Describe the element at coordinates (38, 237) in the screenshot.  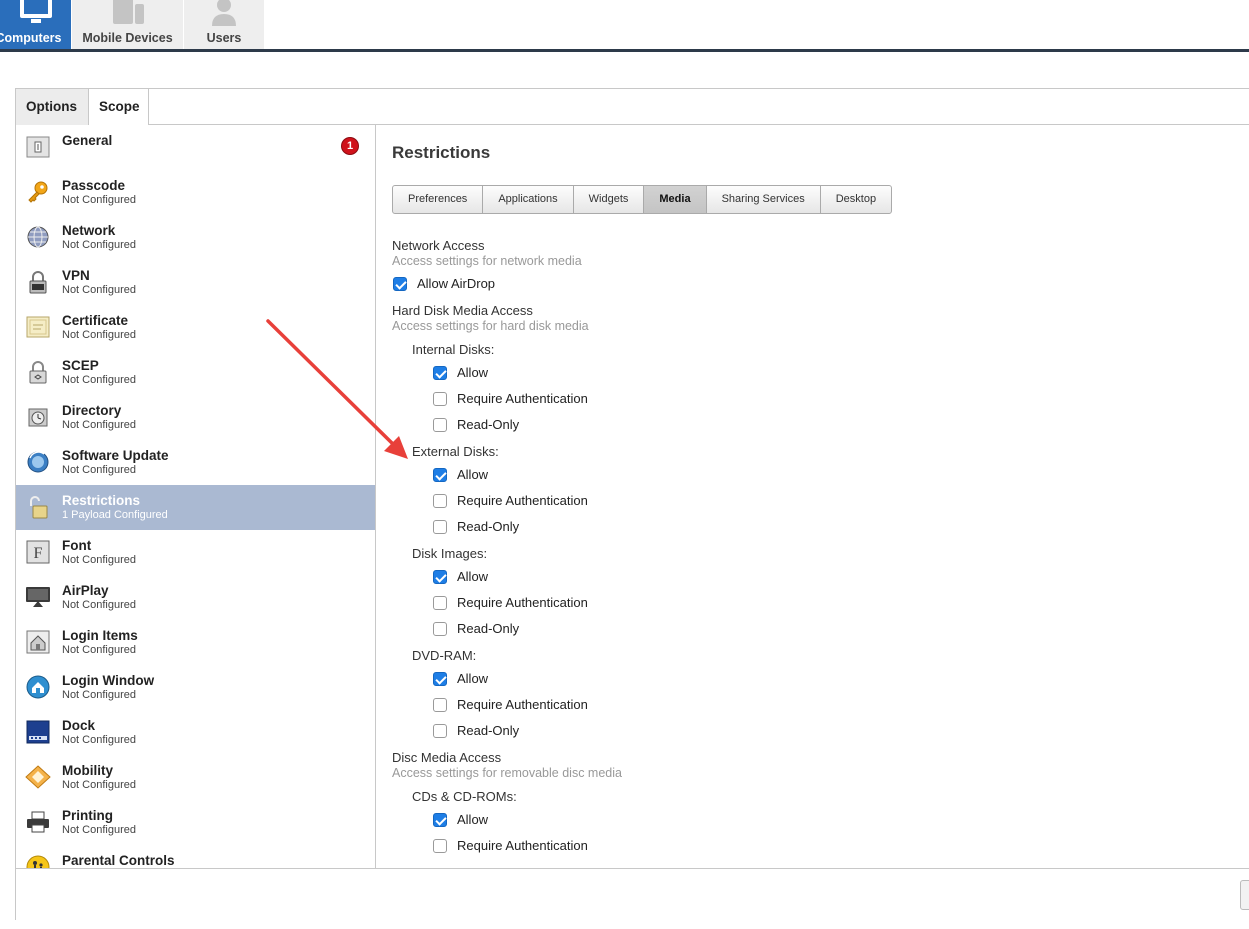
I see `globe-icon` at that location.